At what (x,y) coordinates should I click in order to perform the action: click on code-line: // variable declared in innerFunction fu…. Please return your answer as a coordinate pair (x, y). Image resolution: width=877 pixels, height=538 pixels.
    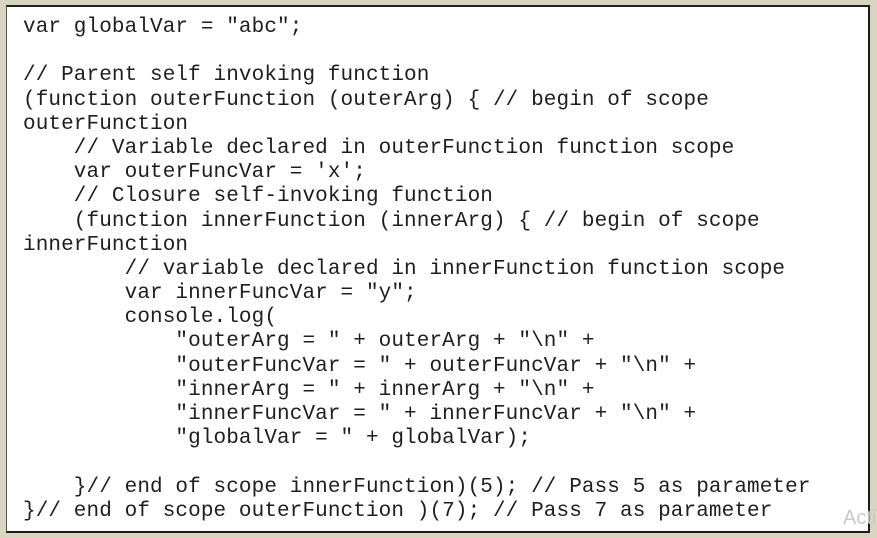
    Looking at the image, I should click on (404, 269).